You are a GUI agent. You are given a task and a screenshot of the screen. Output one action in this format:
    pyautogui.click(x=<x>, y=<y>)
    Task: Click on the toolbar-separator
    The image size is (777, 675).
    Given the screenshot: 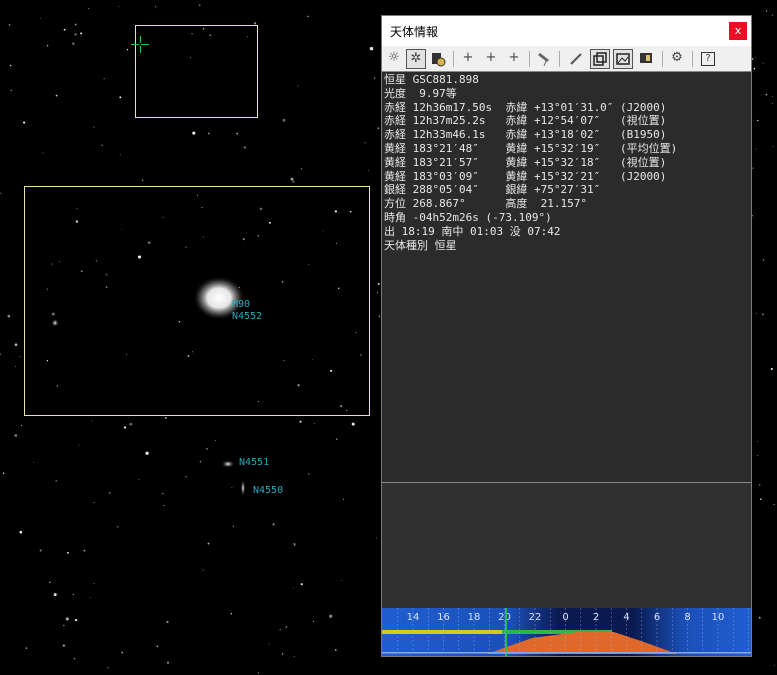 What is the action you would take?
    pyautogui.click(x=662, y=59)
    